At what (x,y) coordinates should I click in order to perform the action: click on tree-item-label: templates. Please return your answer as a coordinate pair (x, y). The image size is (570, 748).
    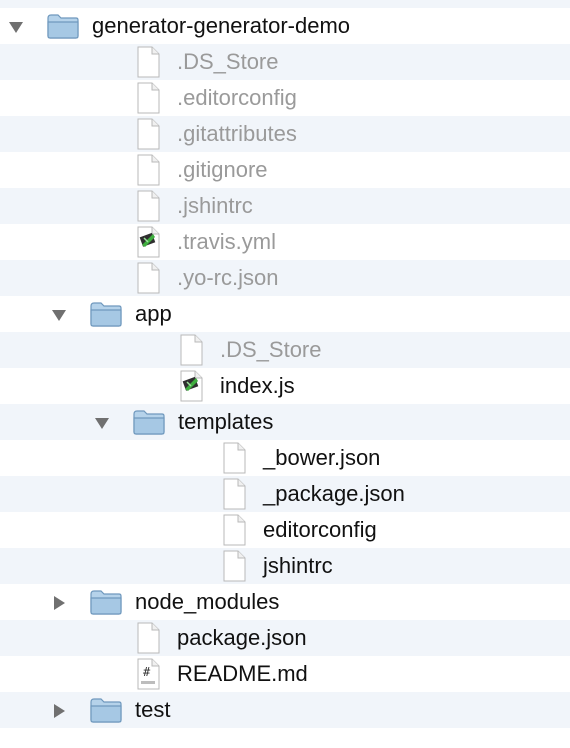
    Looking at the image, I should click on (226, 421).